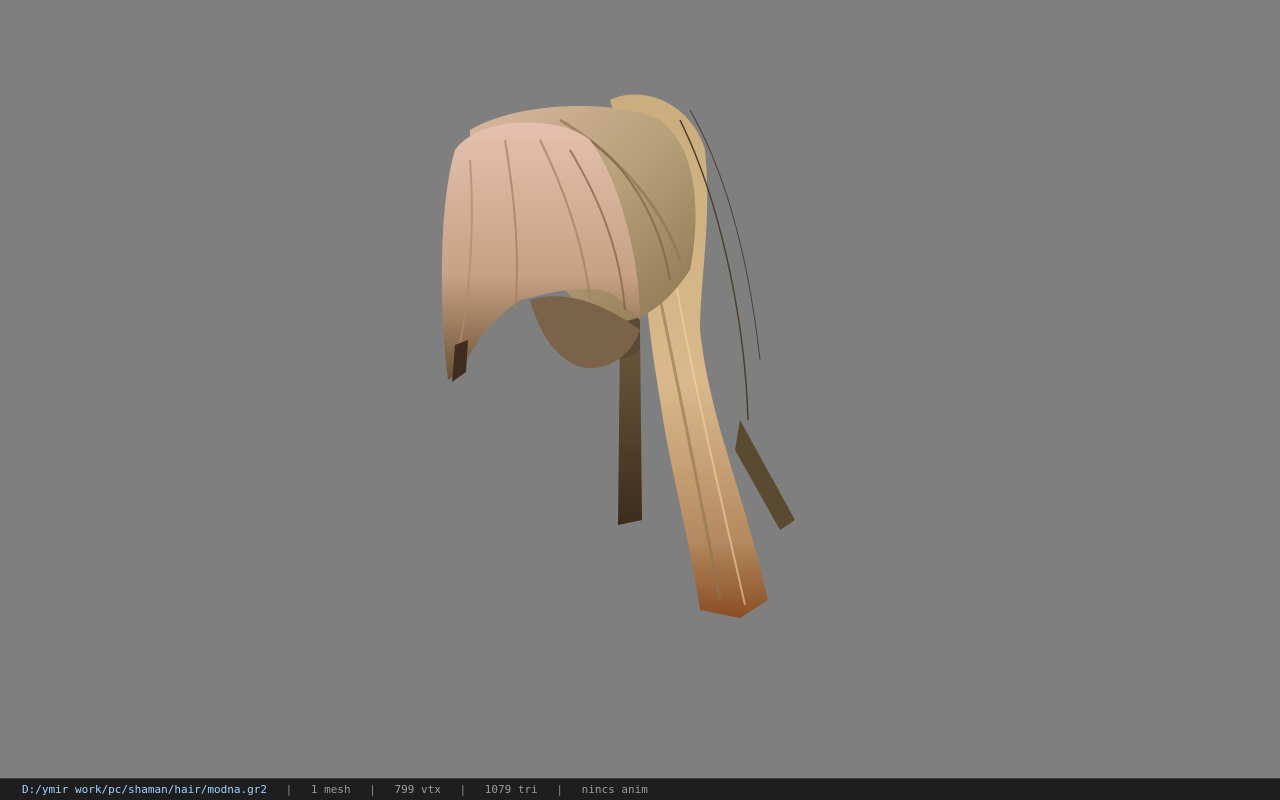  What do you see at coordinates (511, 789) in the screenshot?
I see `triangle-count: 1079 tri` at bounding box center [511, 789].